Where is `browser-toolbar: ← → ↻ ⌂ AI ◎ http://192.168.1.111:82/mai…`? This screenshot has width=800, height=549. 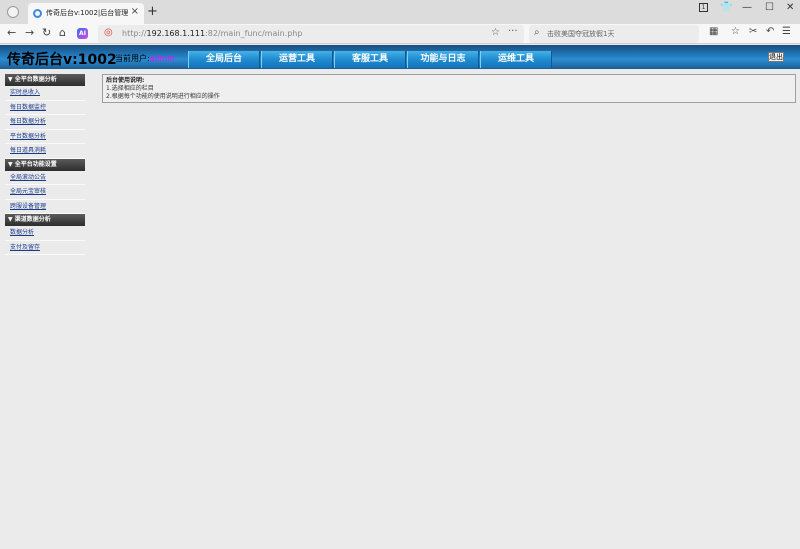
browser-toolbar: ← → ↻ ⌂ AI ◎ http://192.168.1.111:82/mai… is located at coordinates (400, 34).